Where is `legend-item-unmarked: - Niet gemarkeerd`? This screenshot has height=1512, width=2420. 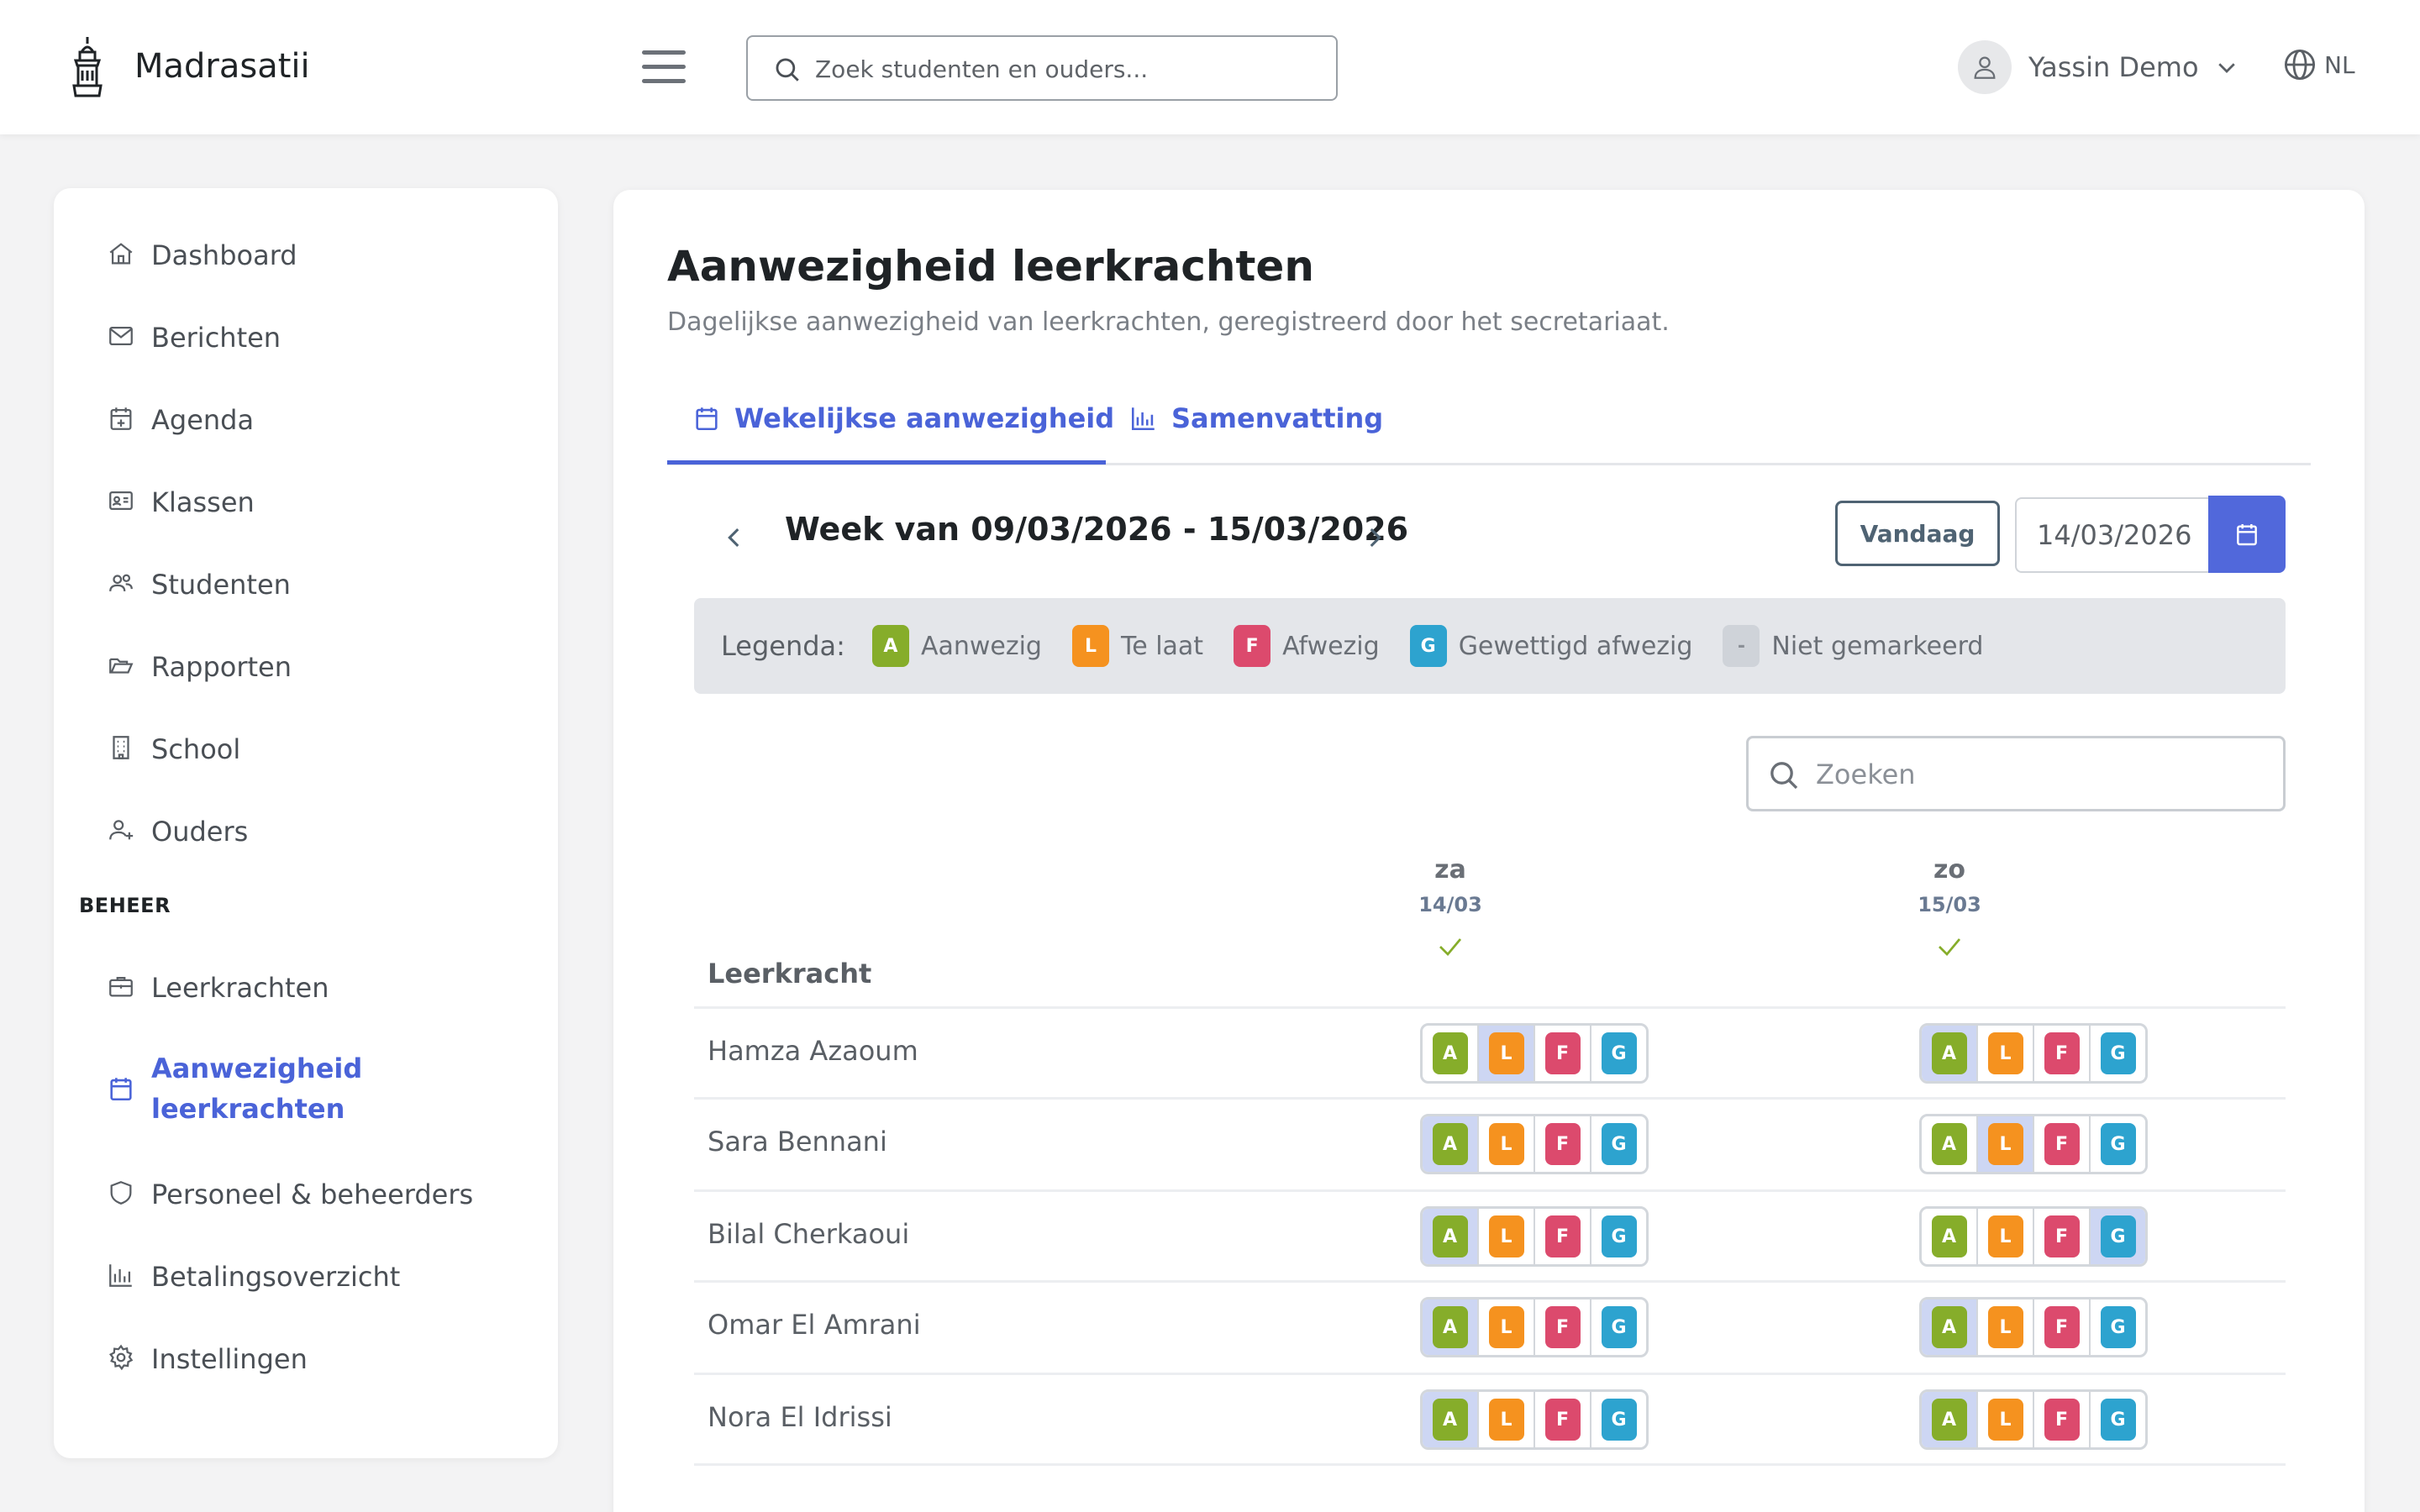
legend-item-unmarked: - Niet gemarkeerd is located at coordinates (1853, 646).